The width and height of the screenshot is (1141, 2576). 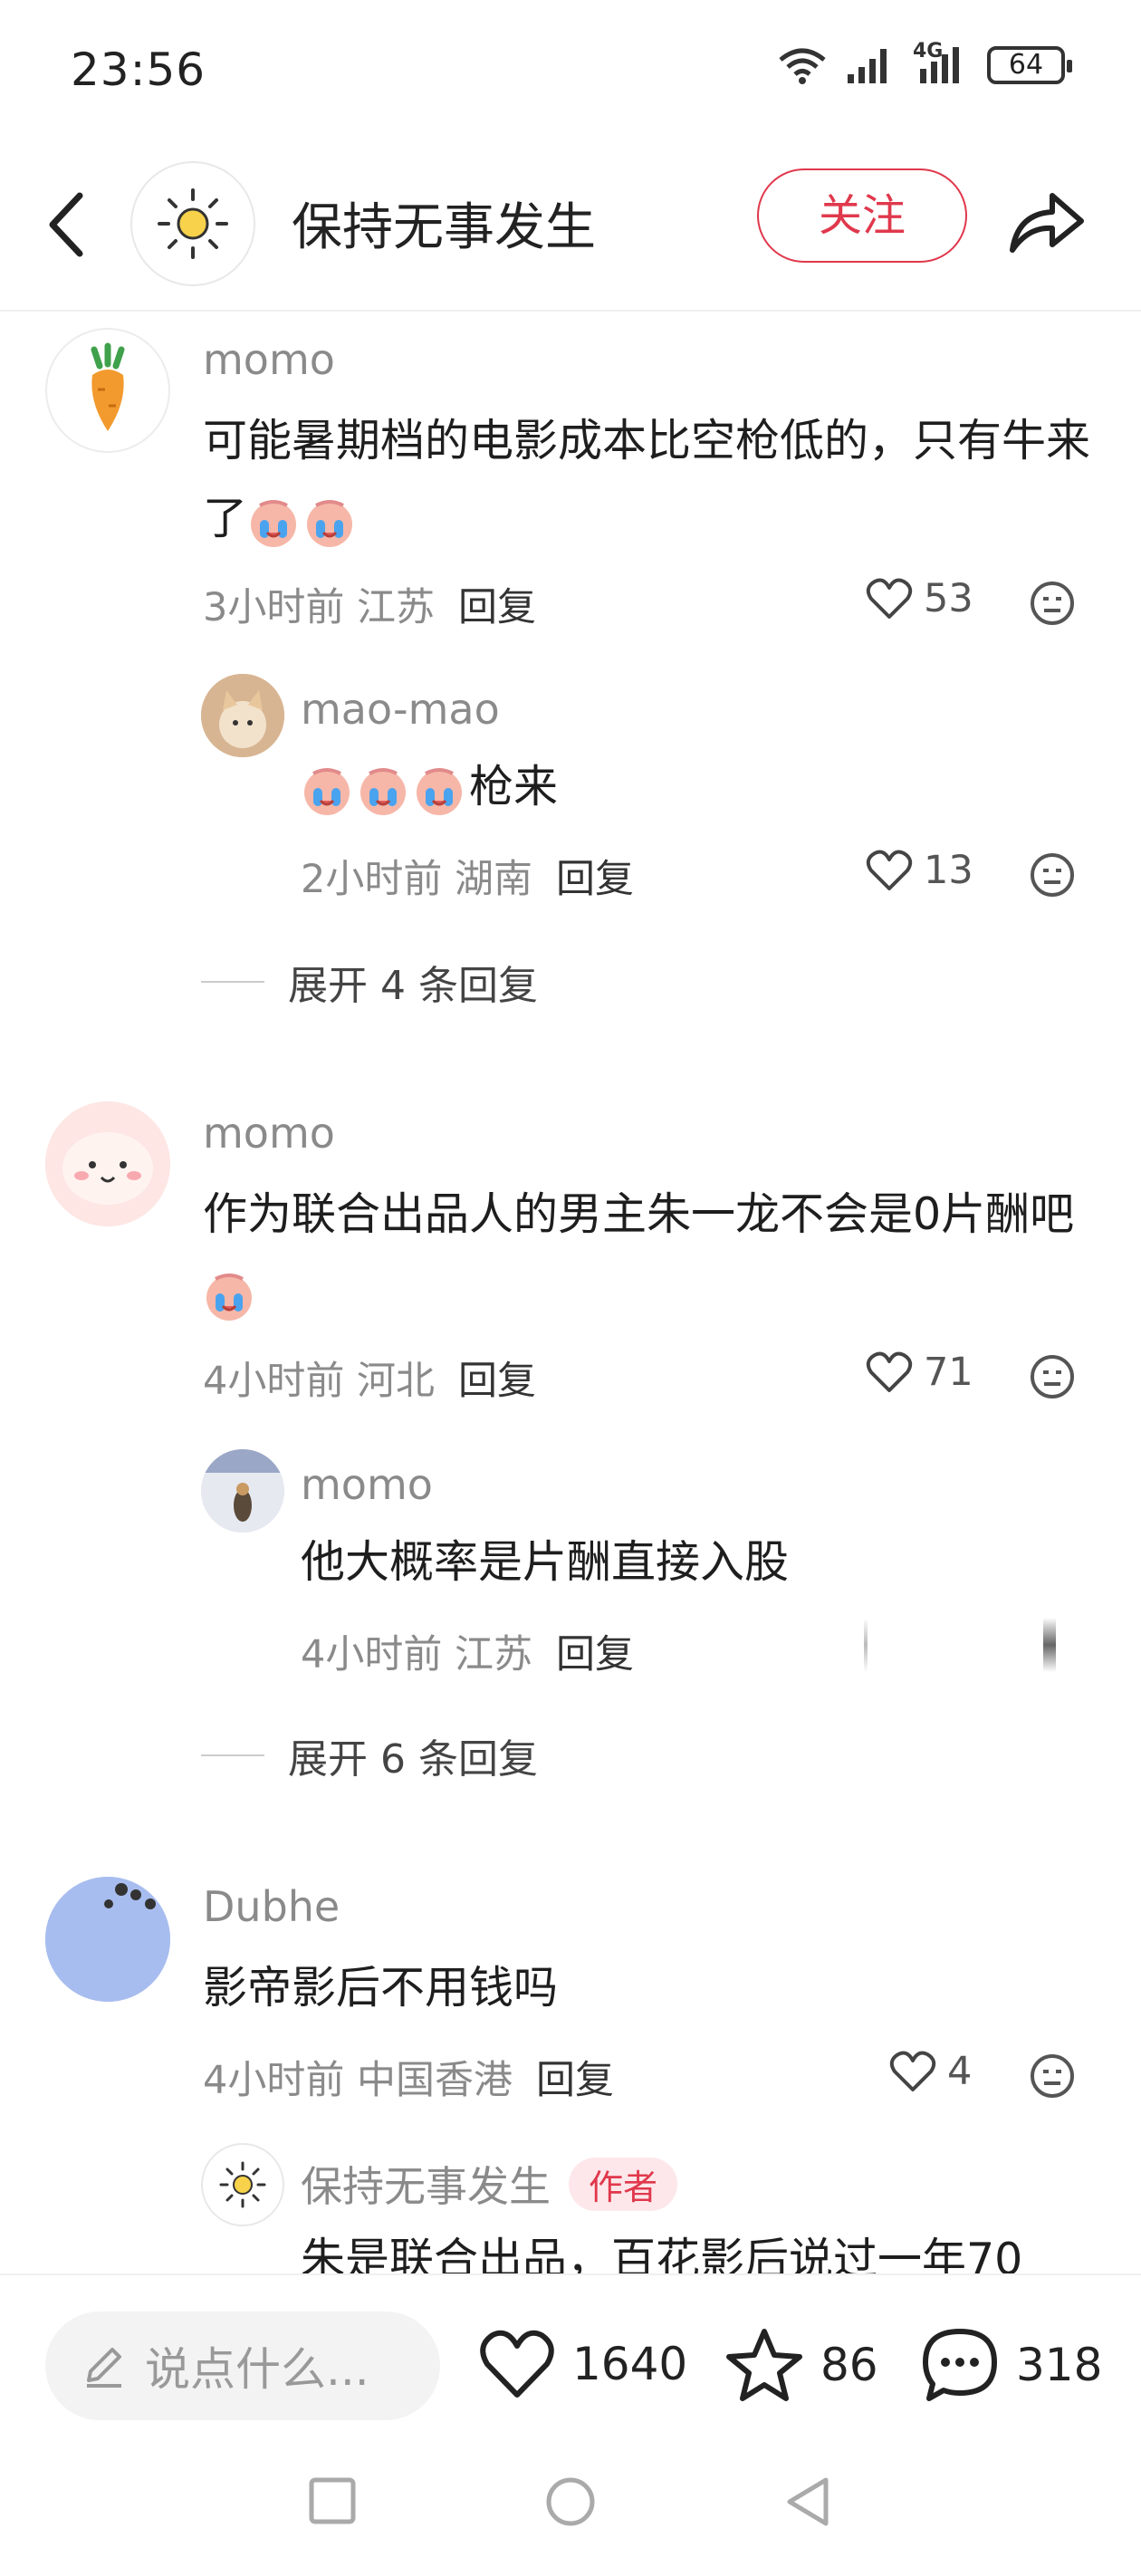 I want to click on author-avatar, so click(x=193, y=223).